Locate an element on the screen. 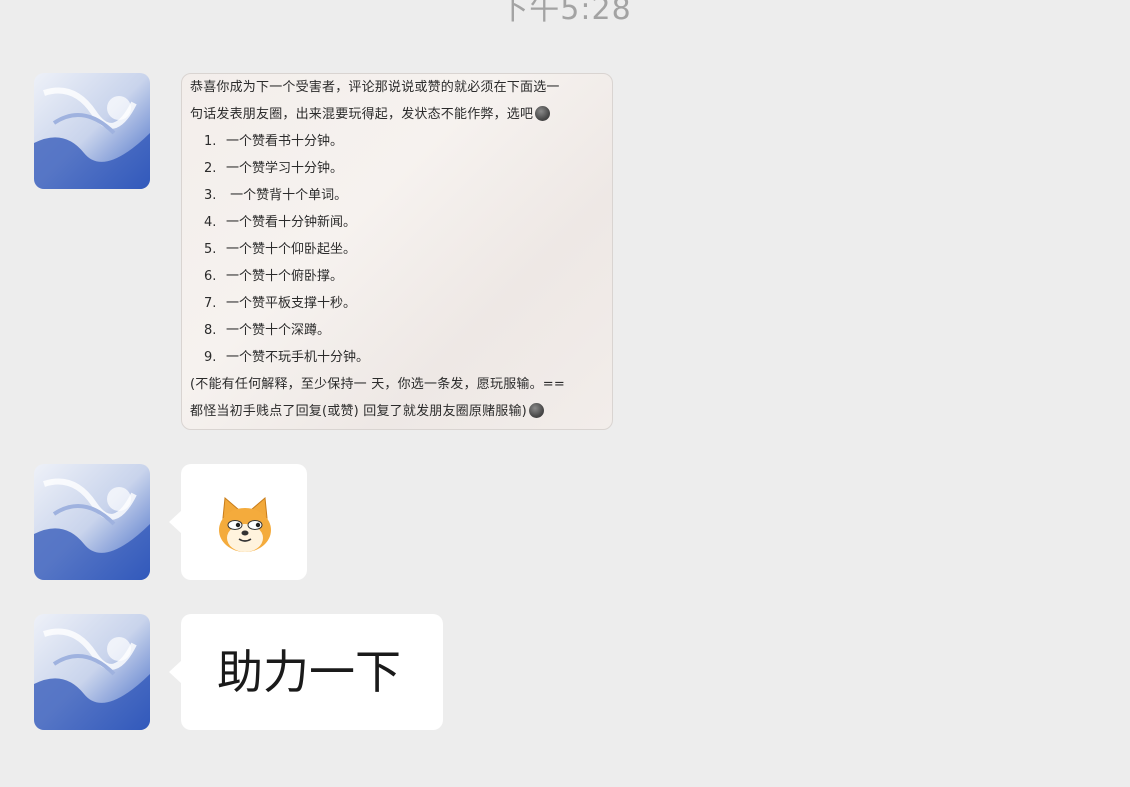 The height and width of the screenshot is (787, 1130). list-item: 9. 一个赞不玩手机十分钟。 is located at coordinates (287, 357).